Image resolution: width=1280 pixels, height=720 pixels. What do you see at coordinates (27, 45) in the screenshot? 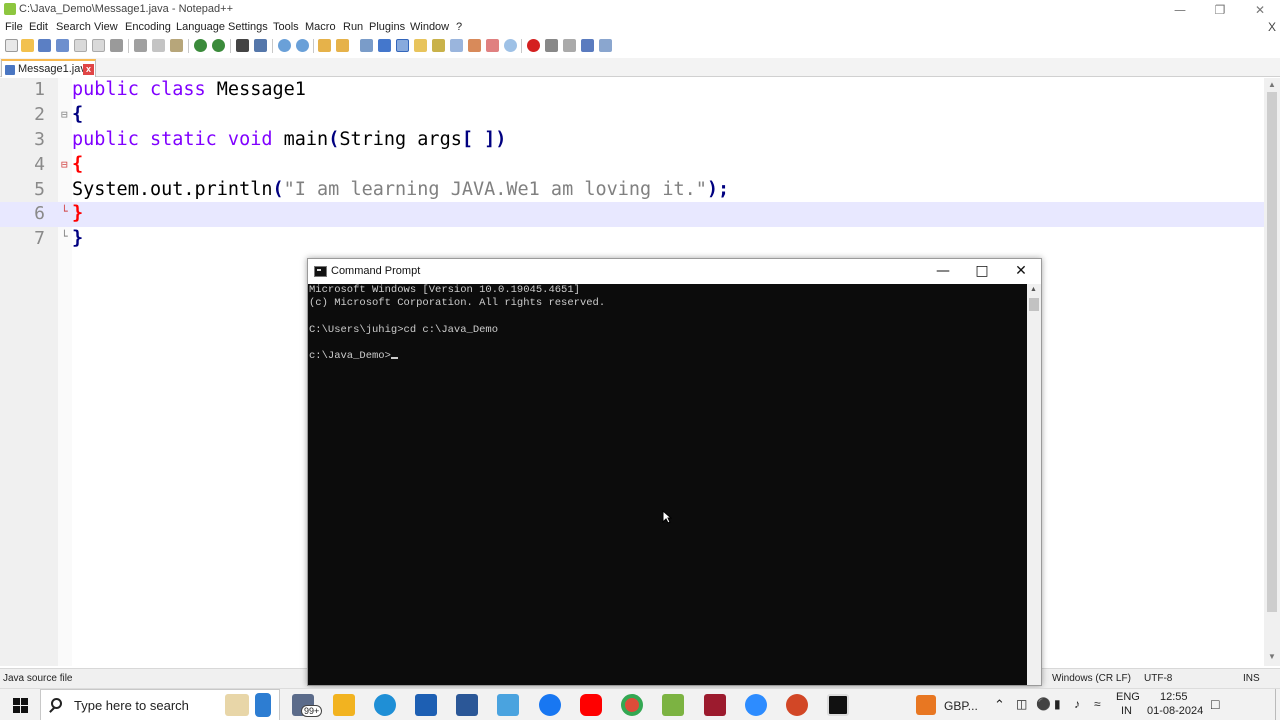
I see `open-file-icon` at bounding box center [27, 45].